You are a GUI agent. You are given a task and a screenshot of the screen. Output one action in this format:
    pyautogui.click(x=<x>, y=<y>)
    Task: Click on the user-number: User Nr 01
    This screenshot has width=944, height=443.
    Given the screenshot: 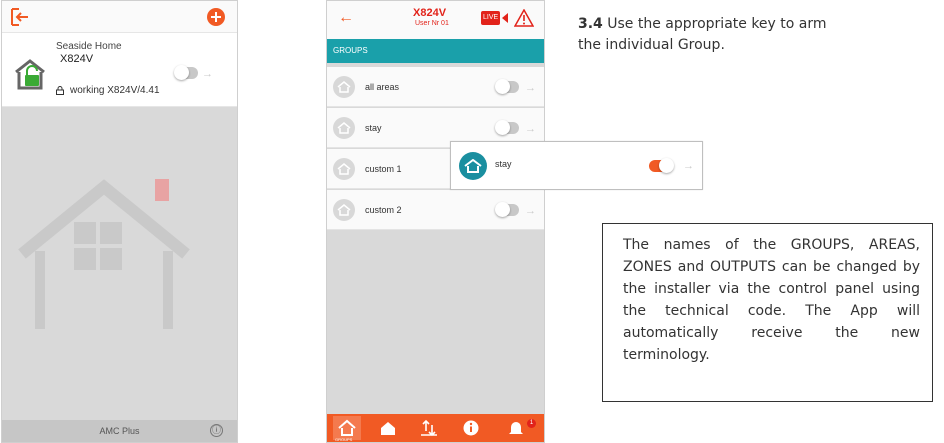 What is the action you would take?
    pyautogui.click(x=432, y=23)
    